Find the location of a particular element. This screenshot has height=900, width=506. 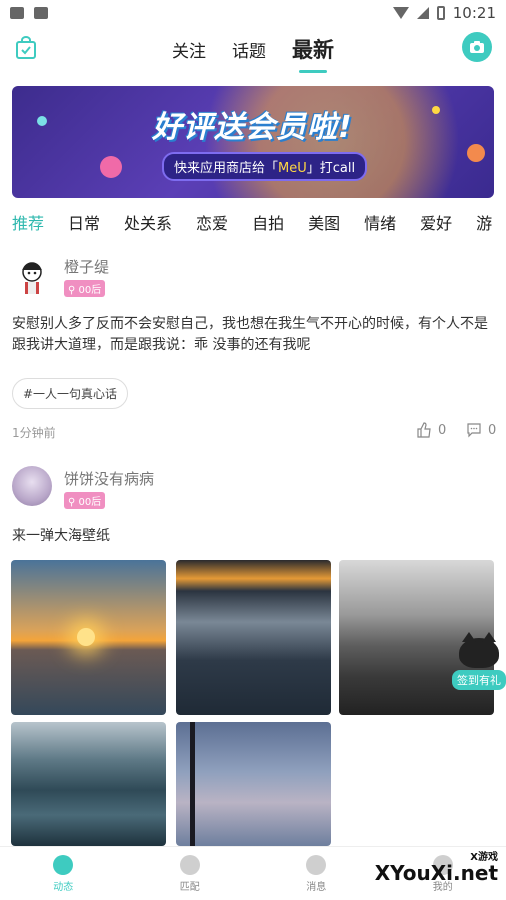

top-header: 关注 话题 最新 is located at coordinates (253, 50).